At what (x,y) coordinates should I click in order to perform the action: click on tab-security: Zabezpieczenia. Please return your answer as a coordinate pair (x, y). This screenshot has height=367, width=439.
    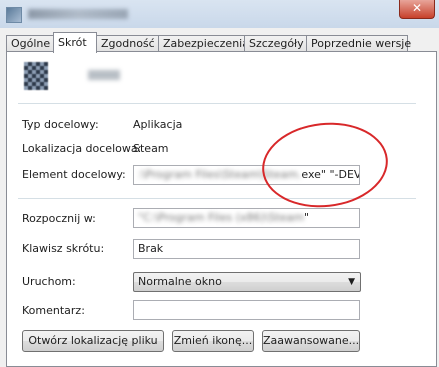
    Looking at the image, I should click on (204, 43).